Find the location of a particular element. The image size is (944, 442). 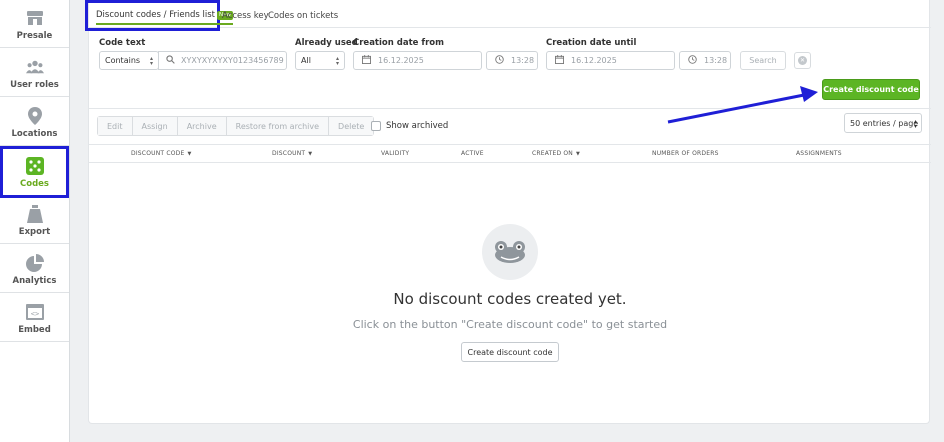

pie-chart-icon is located at coordinates (34, 263).